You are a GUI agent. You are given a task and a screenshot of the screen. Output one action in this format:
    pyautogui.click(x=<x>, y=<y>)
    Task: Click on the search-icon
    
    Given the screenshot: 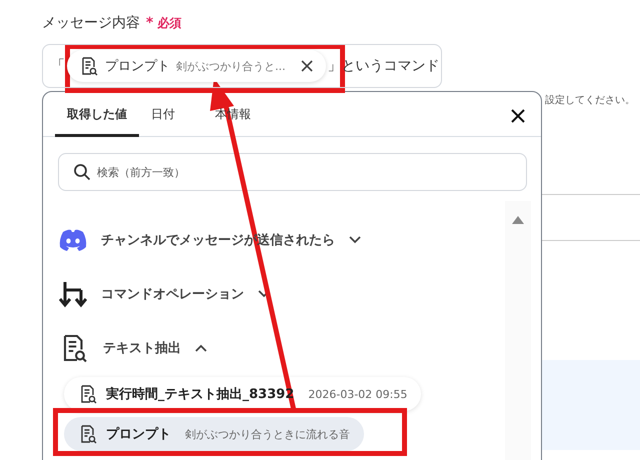 What is the action you would take?
    pyautogui.click(x=82, y=172)
    